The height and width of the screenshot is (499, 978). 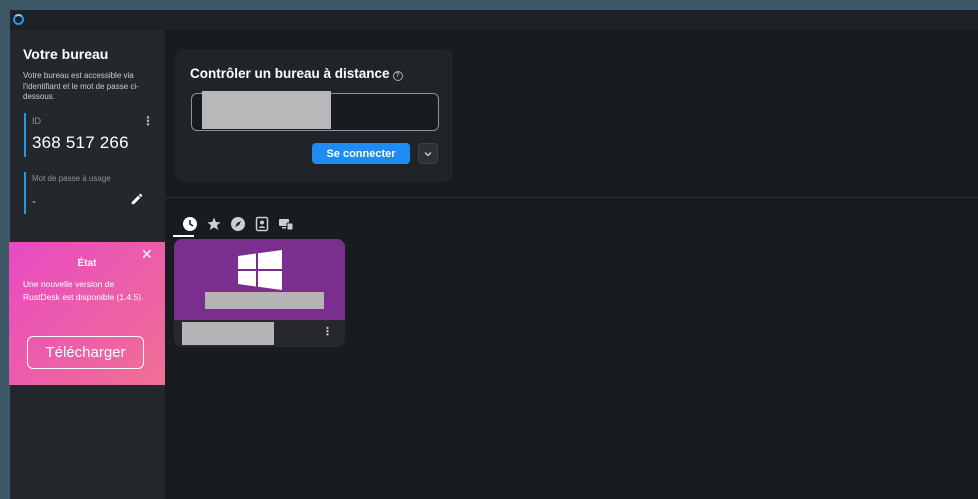 What do you see at coordinates (137, 199) in the screenshot?
I see `edit-pencil-icon` at bounding box center [137, 199].